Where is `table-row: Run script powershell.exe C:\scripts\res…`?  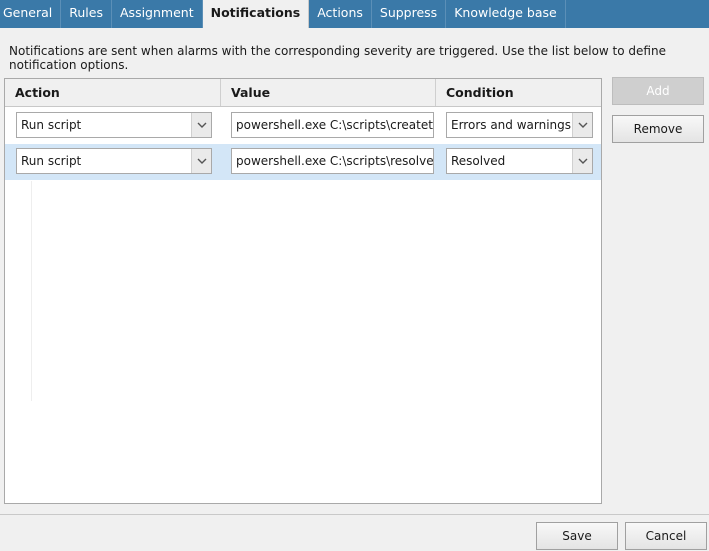 table-row: Run script powershell.exe C:\scripts\res… is located at coordinates (303, 162).